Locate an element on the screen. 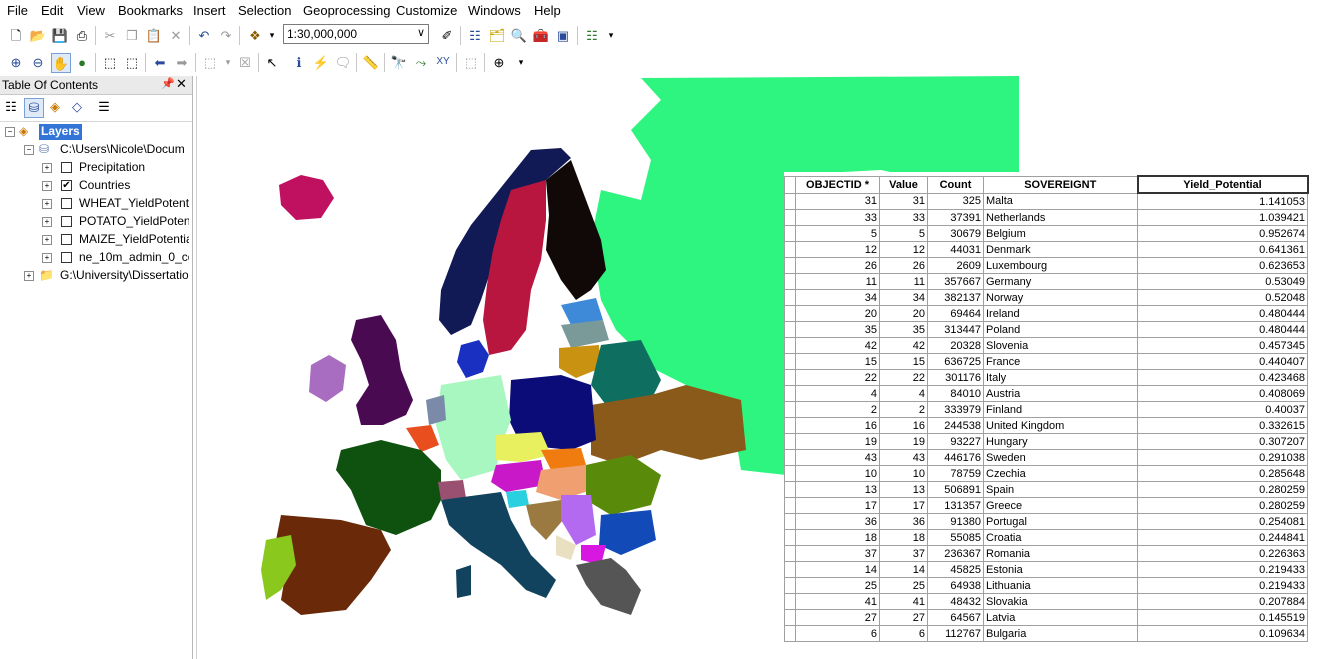 Image resolution: width=1332 pixels, height=659 pixels. html-popup-icon: 🗨 is located at coordinates (343, 62).